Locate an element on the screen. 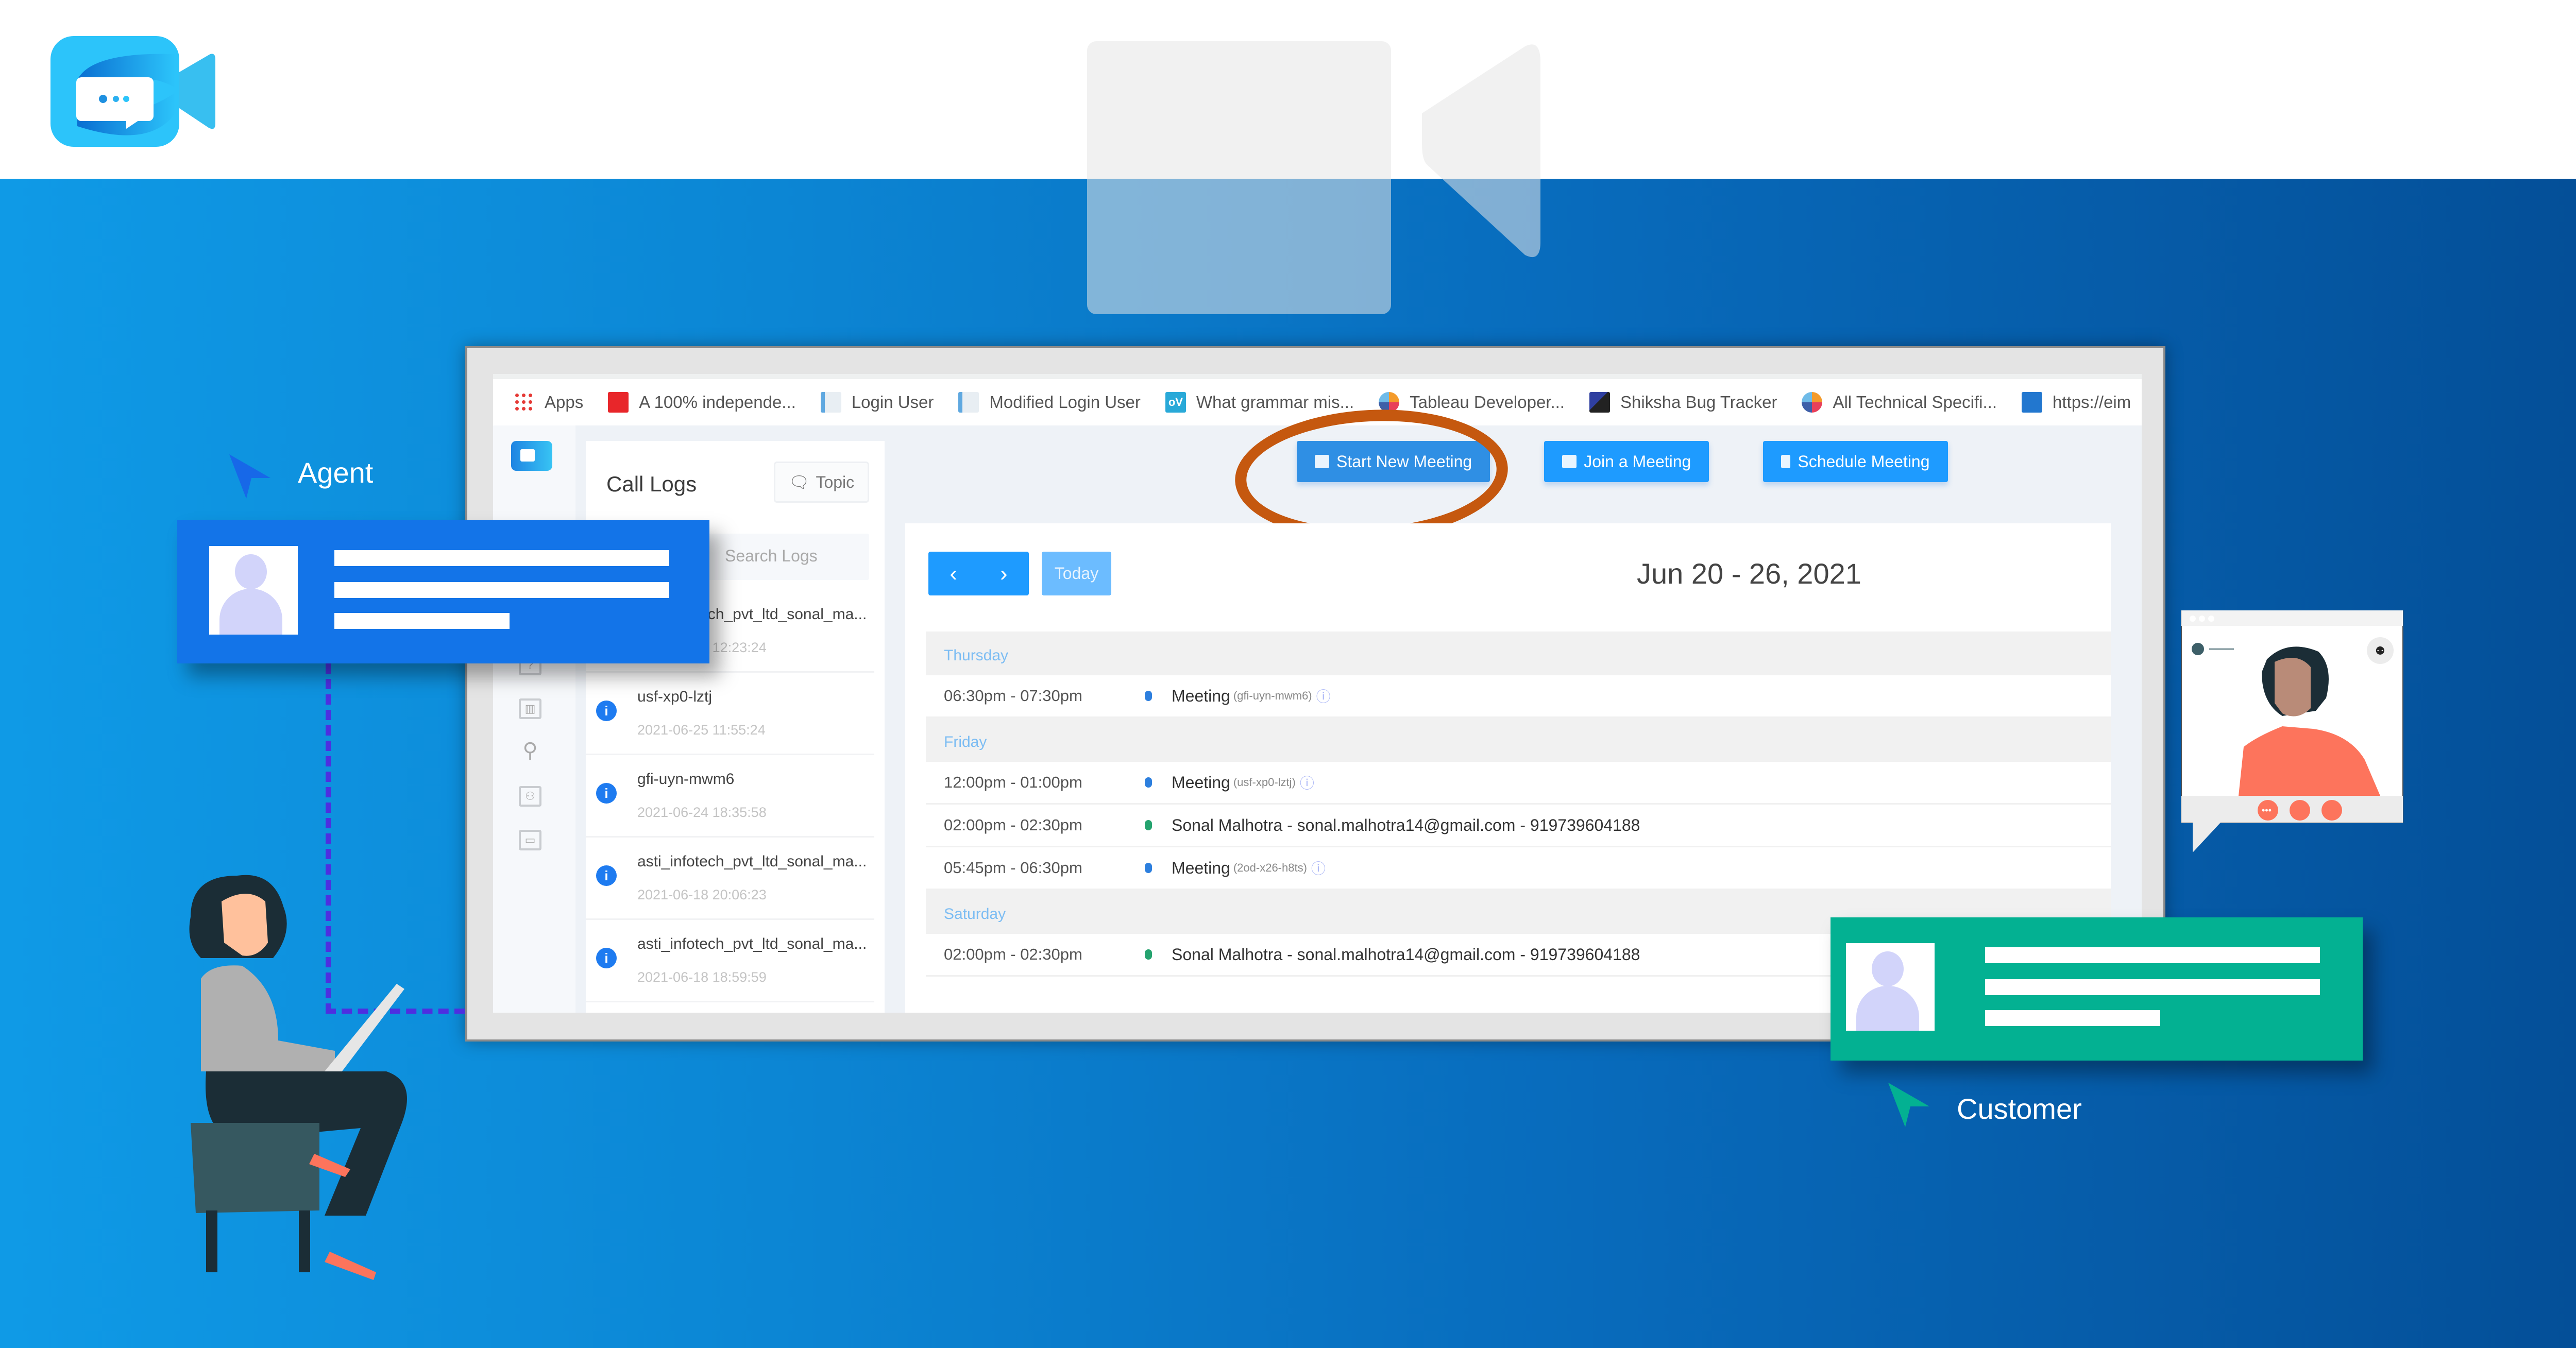 This screenshot has width=2576, height=1348. agent-label: Agent is located at coordinates (336, 472).